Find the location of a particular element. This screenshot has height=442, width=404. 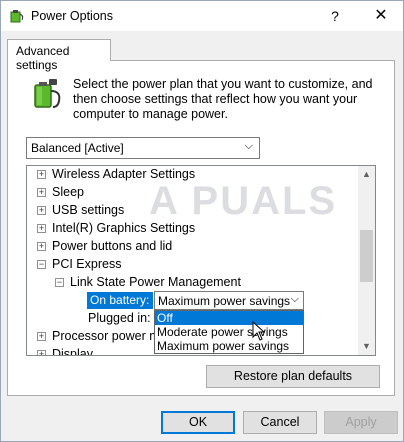

battery-plug-icon is located at coordinates (47, 93).